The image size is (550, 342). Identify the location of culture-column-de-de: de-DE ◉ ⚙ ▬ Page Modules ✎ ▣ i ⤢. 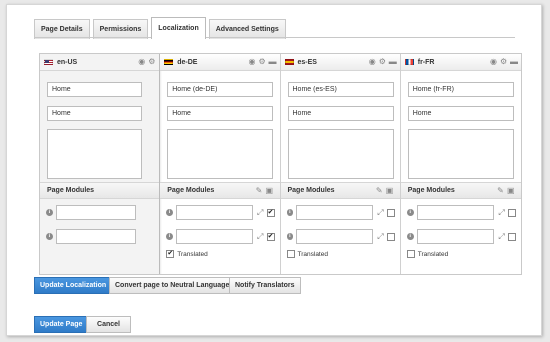
(220, 164).